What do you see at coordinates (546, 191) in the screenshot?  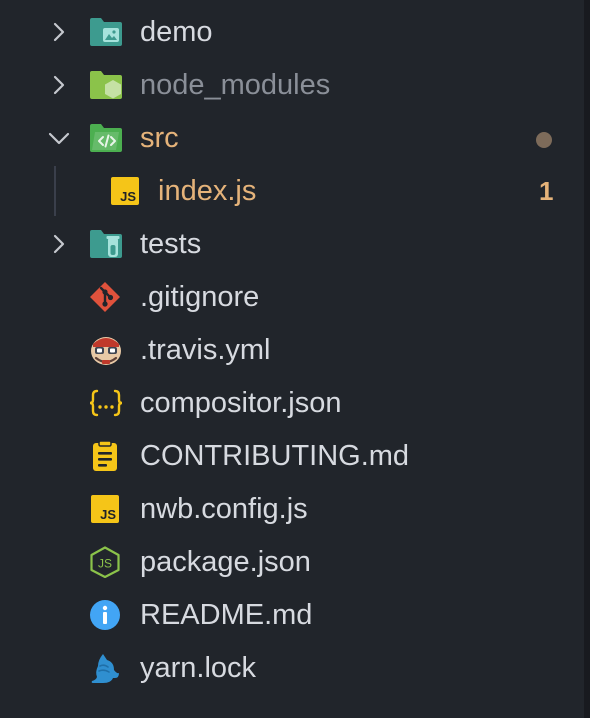 I see `problems-count-badge: 1` at bounding box center [546, 191].